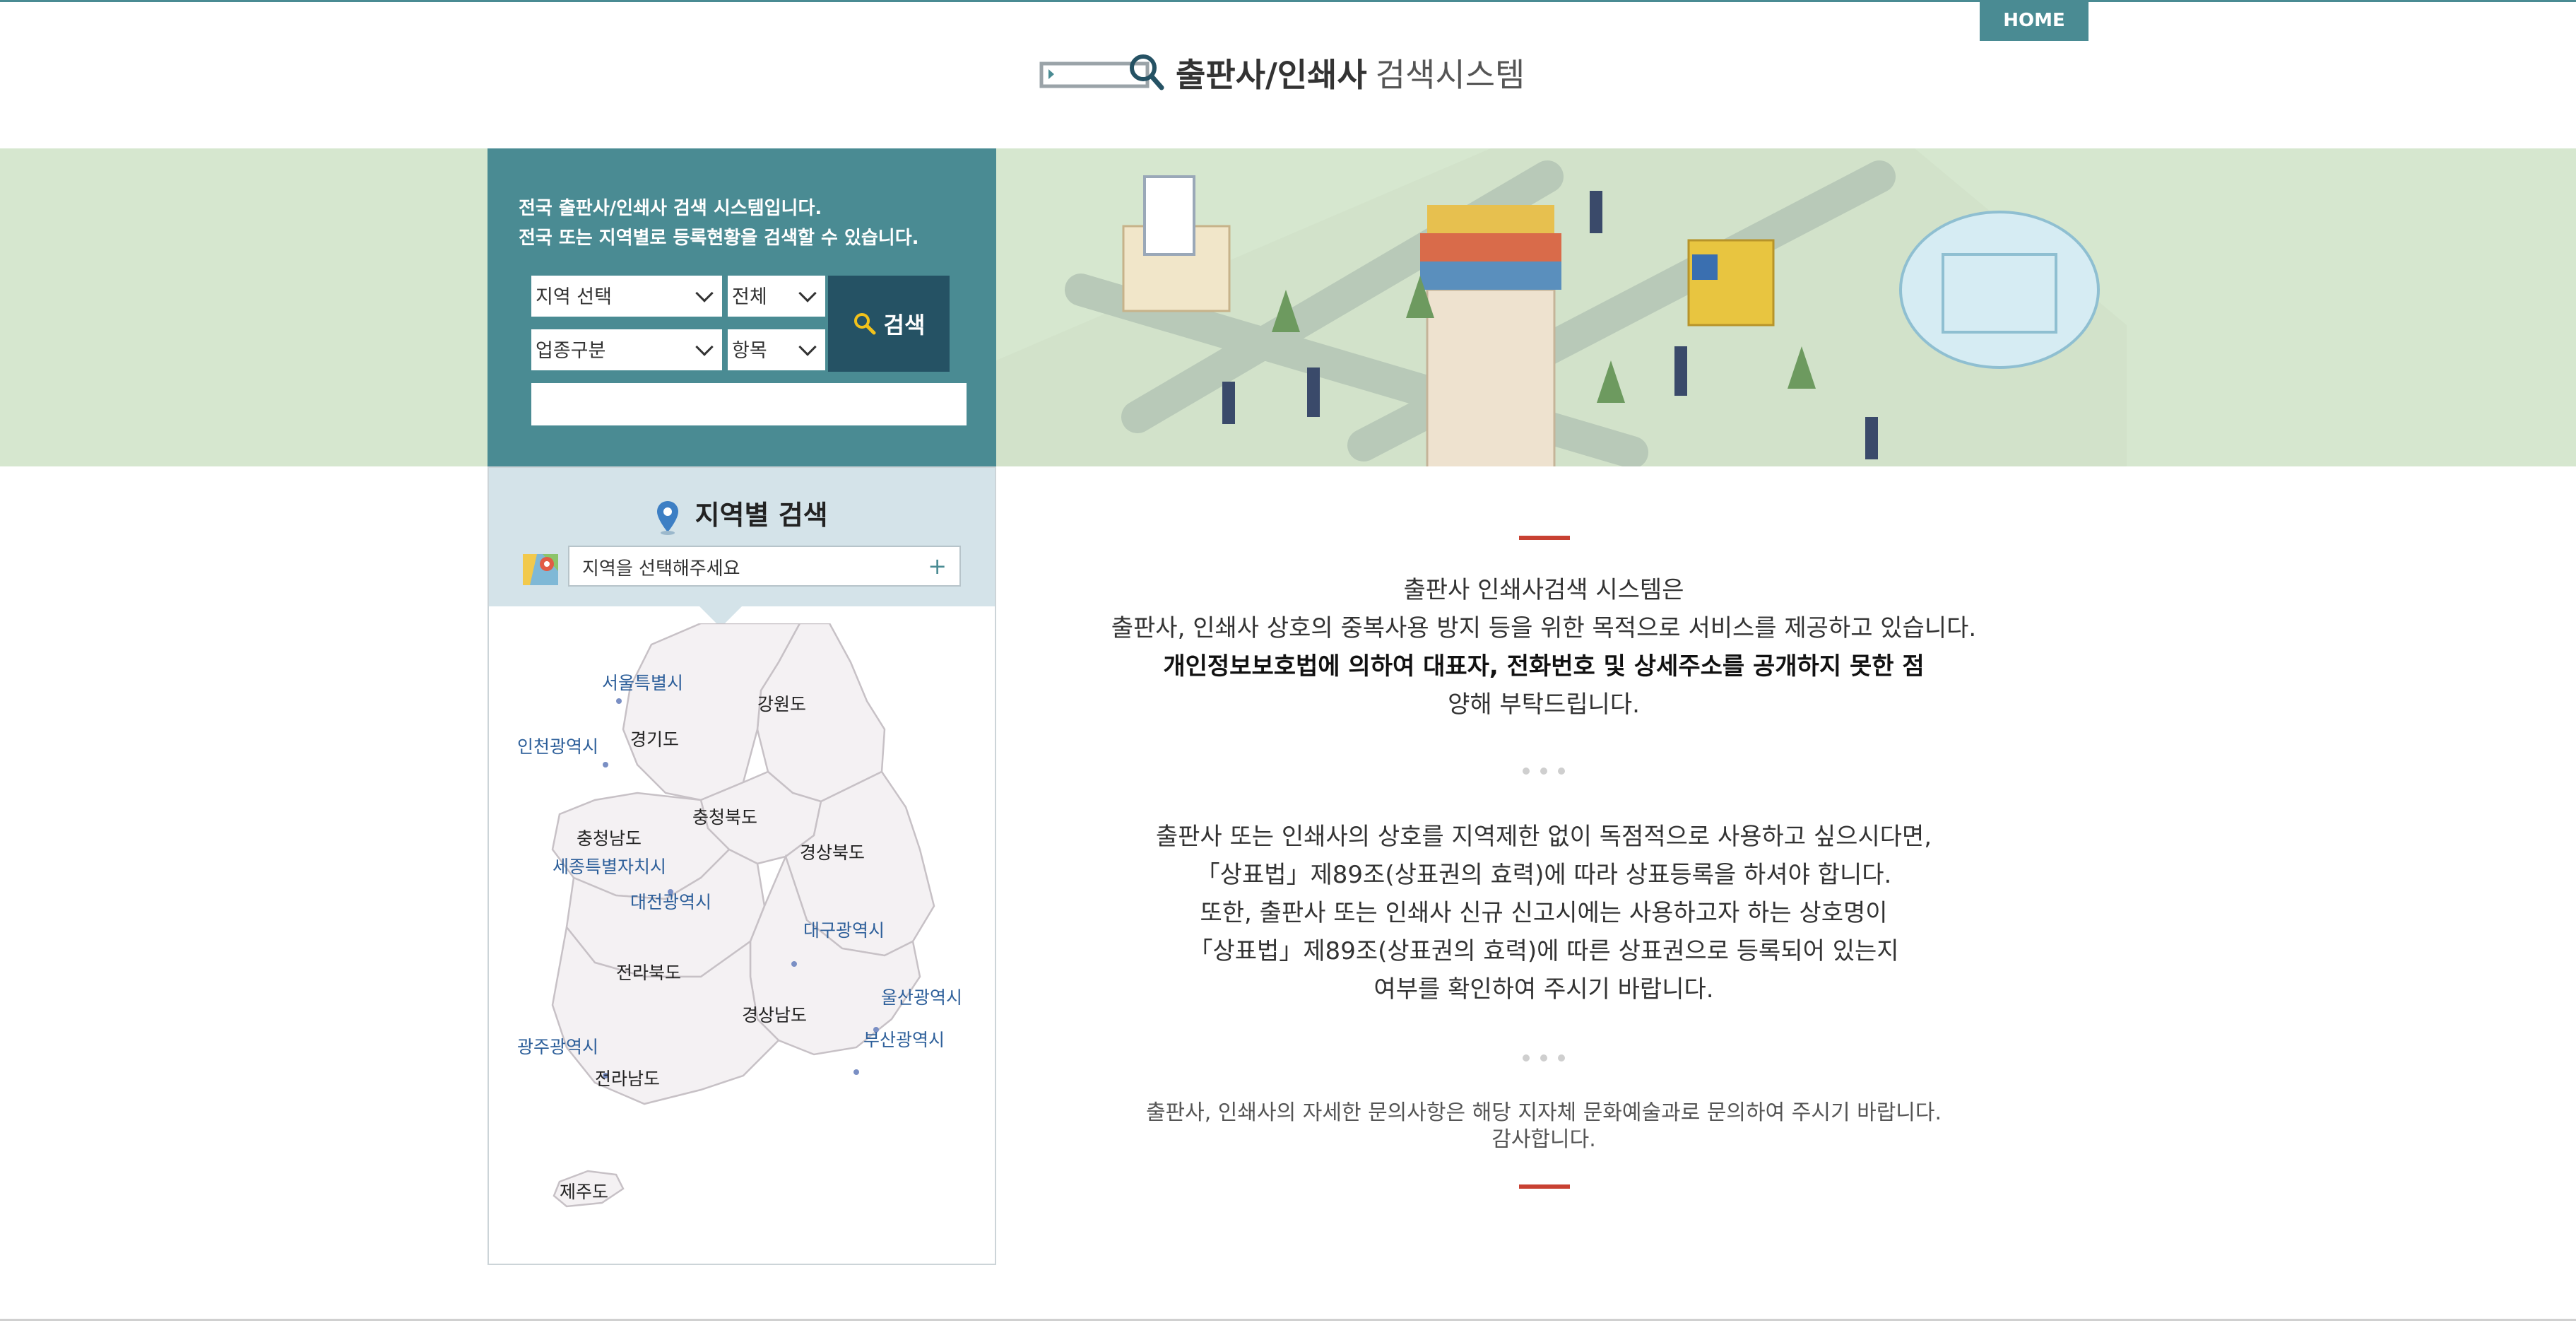  Describe the element at coordinates (749, 404) in the screenshot. I see `keyword-input` at that location.